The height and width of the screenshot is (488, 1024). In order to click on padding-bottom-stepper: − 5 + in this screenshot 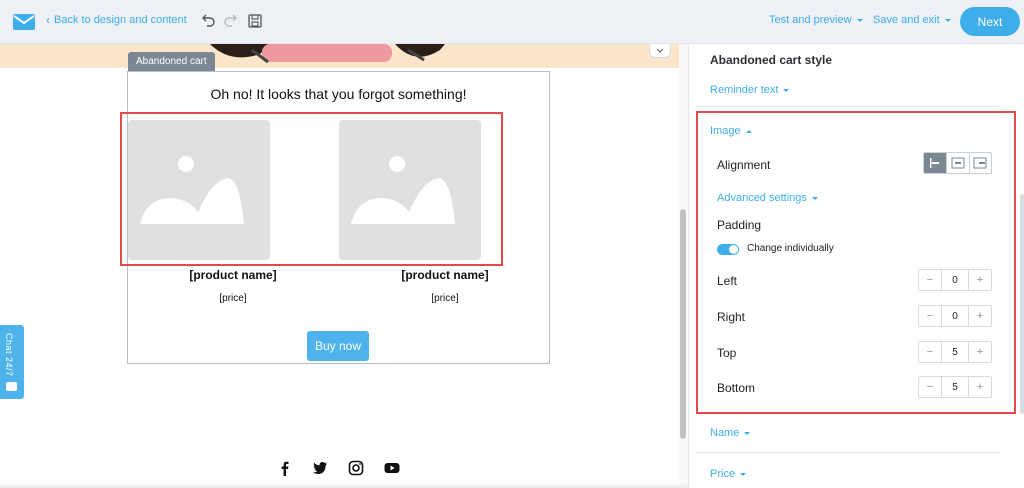, I will do `click(955, 387)`.